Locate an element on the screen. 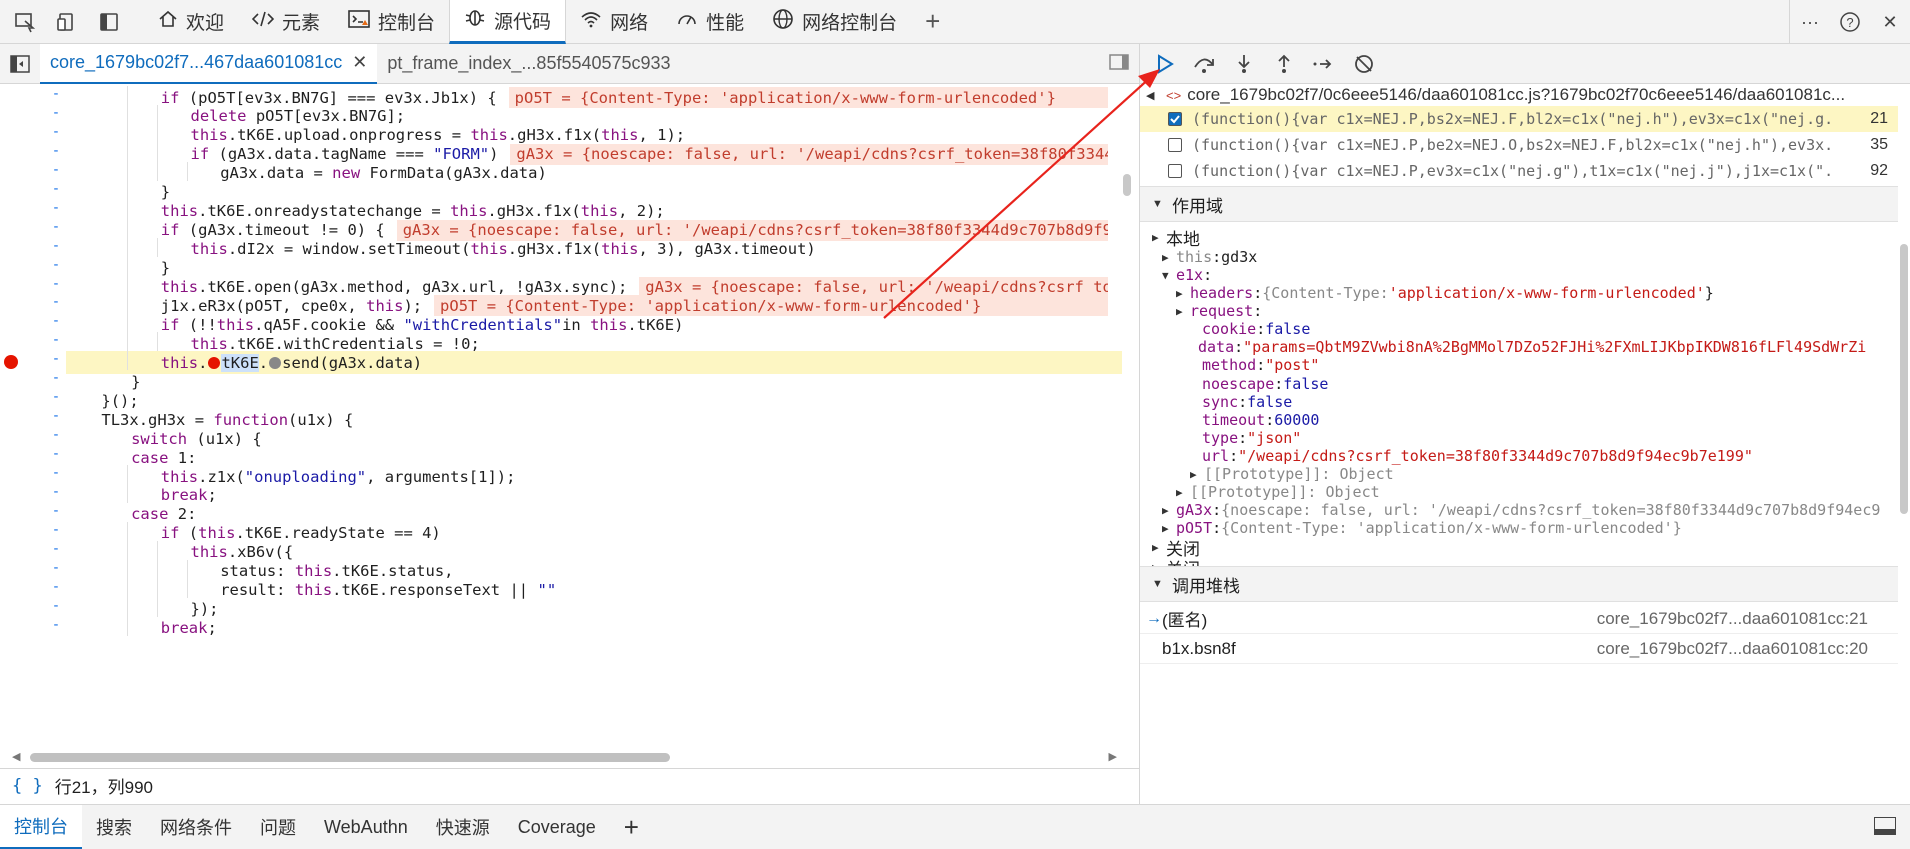 Image resolution: width=1910 pixels, height=849 pixels. frame-location: core_1679bc02f7...daa601081cc:21 is located at coordinates (1732, 619).